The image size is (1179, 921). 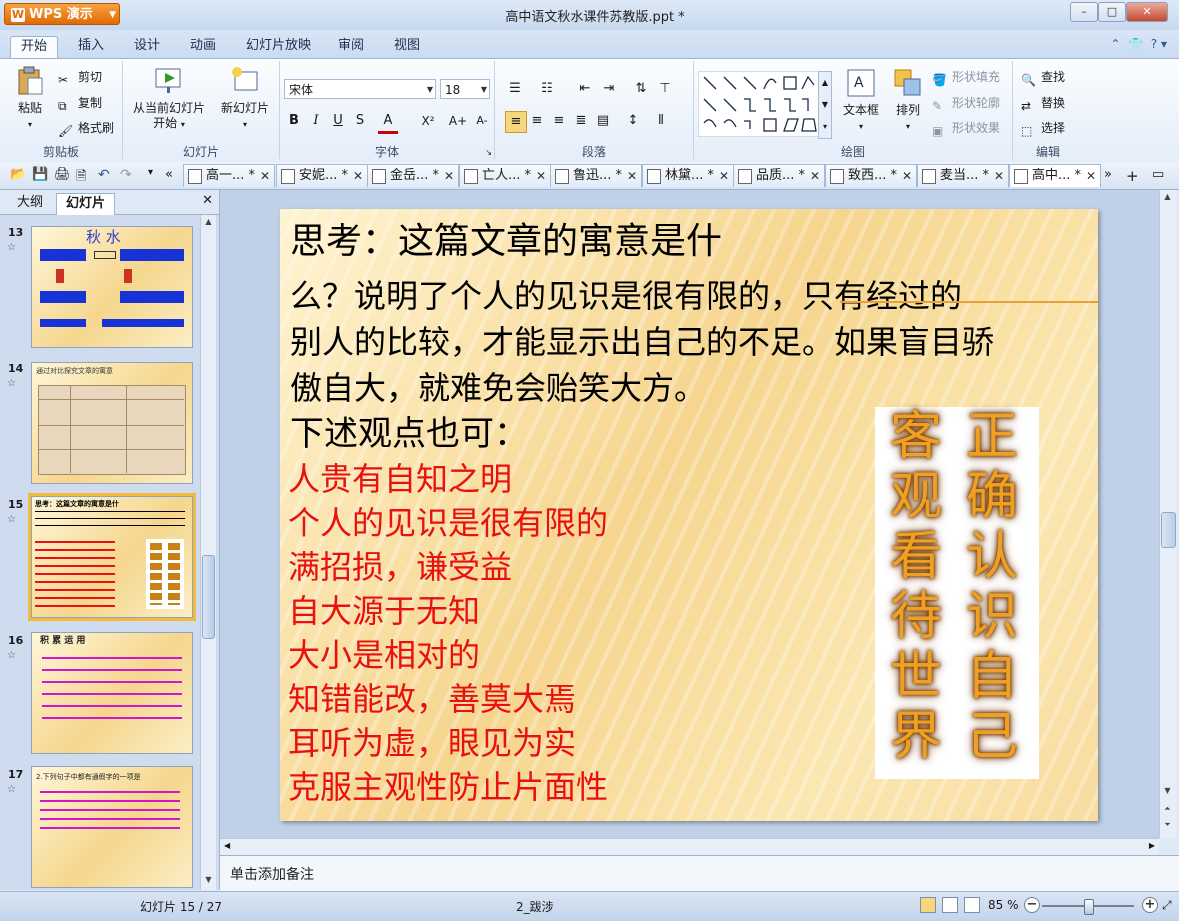 What do you see at coordinates (585, 89) in the screenshot?
I see `decrease-indent-icon: ⇤` at bounding box center [585, 89].